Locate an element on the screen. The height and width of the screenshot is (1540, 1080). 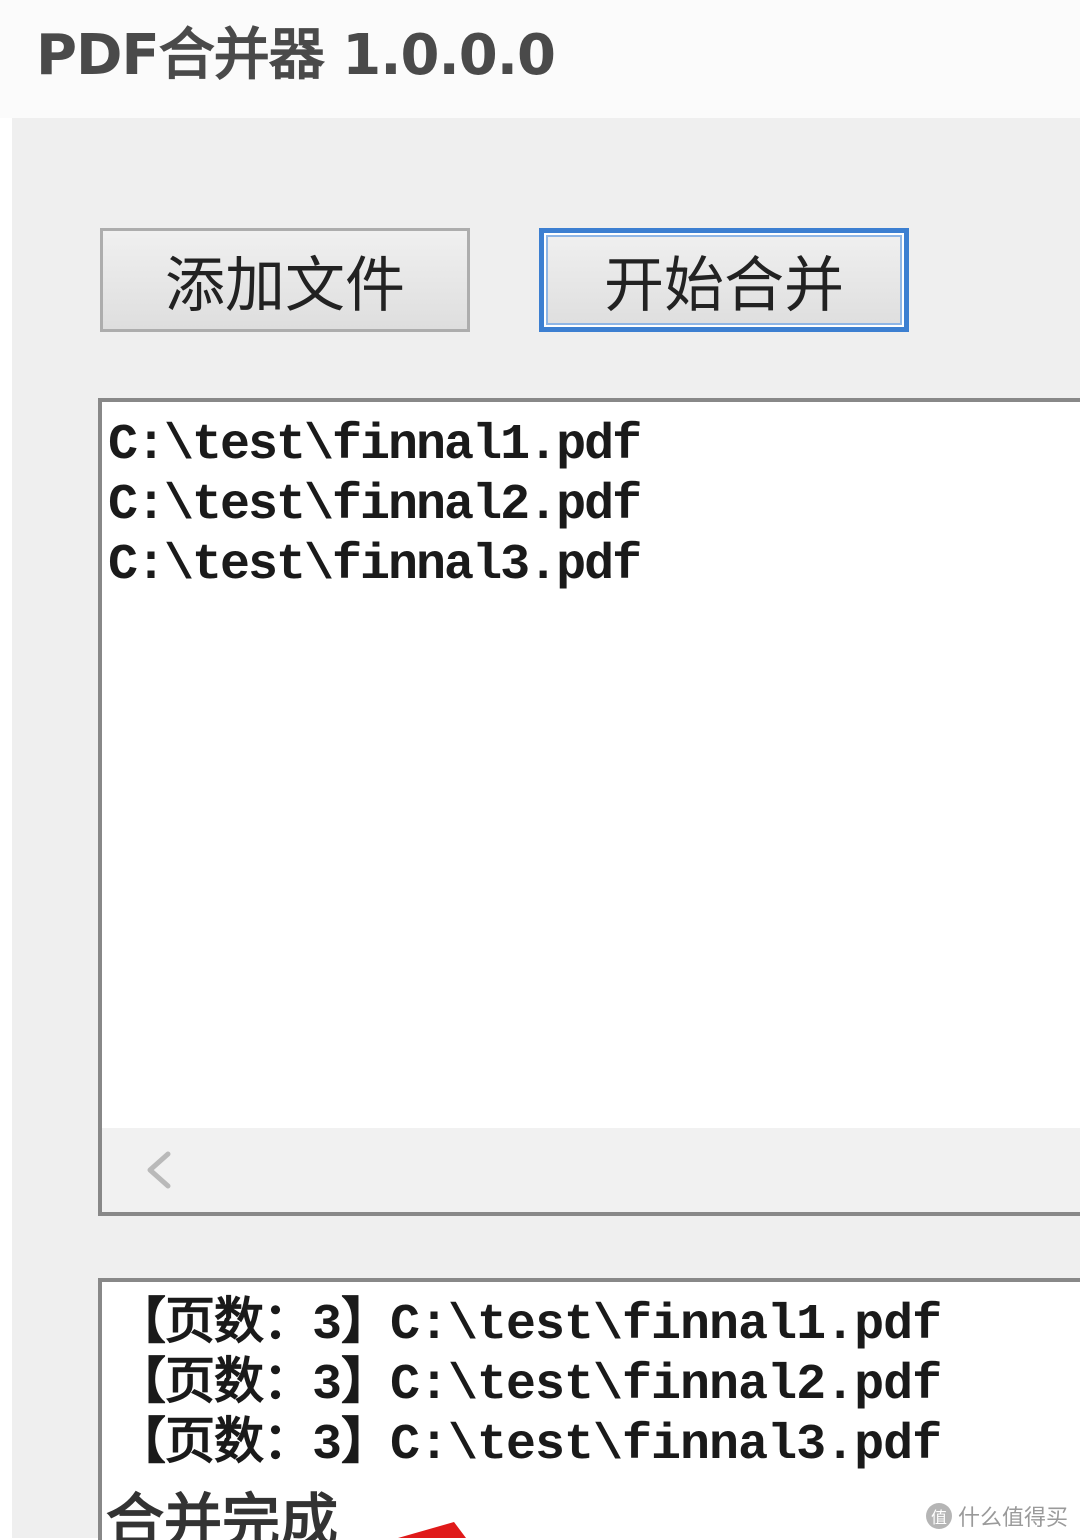
log-line: 【页数：3】C:\test\finnal2.pdf is located at coordinates (529, 1385).